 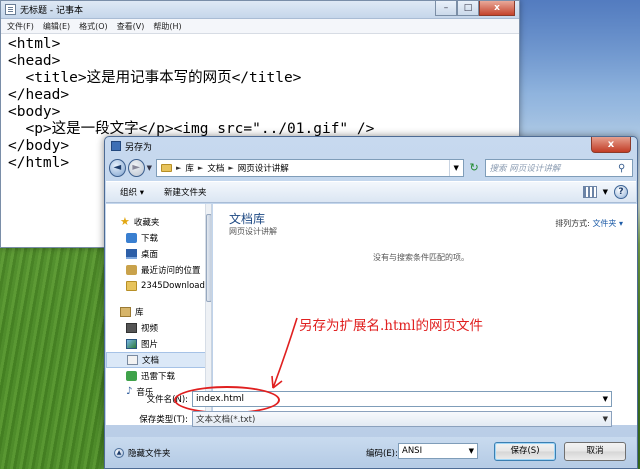 I want to click on encoding-select: ANSI ▼, so click(x=438, y=451).